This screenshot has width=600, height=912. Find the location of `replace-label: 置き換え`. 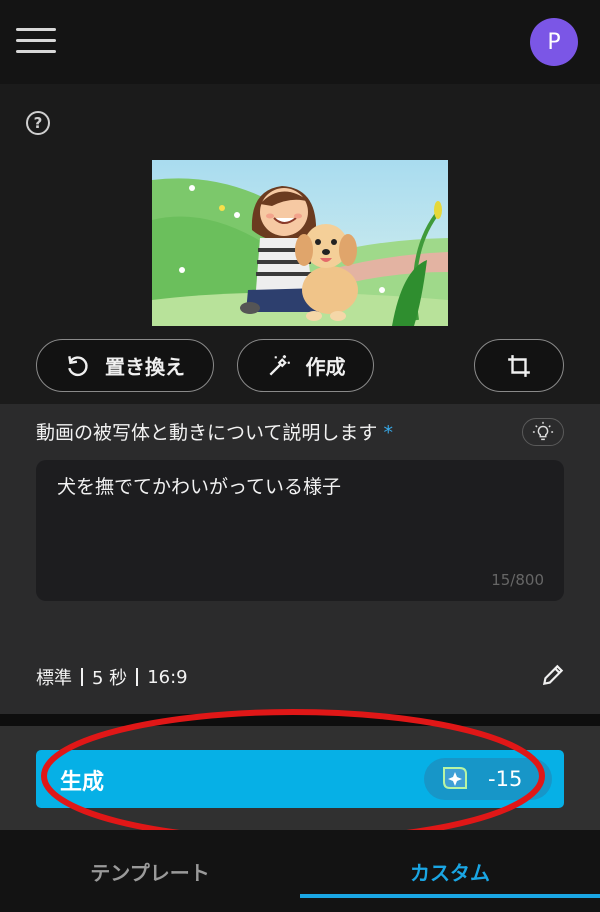

replace-label: 置き換え is located at coordinates (145, 367).